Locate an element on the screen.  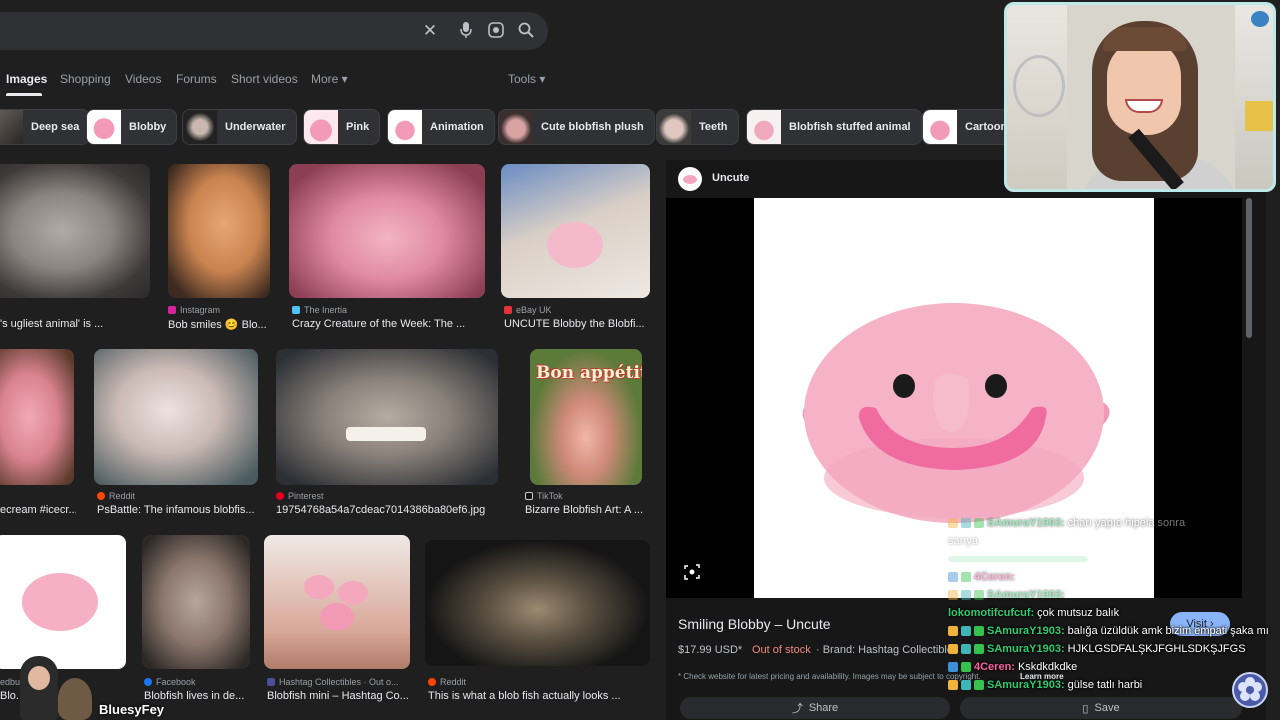
streamer-name: BluesyFey is located at coordinates (132, 709).